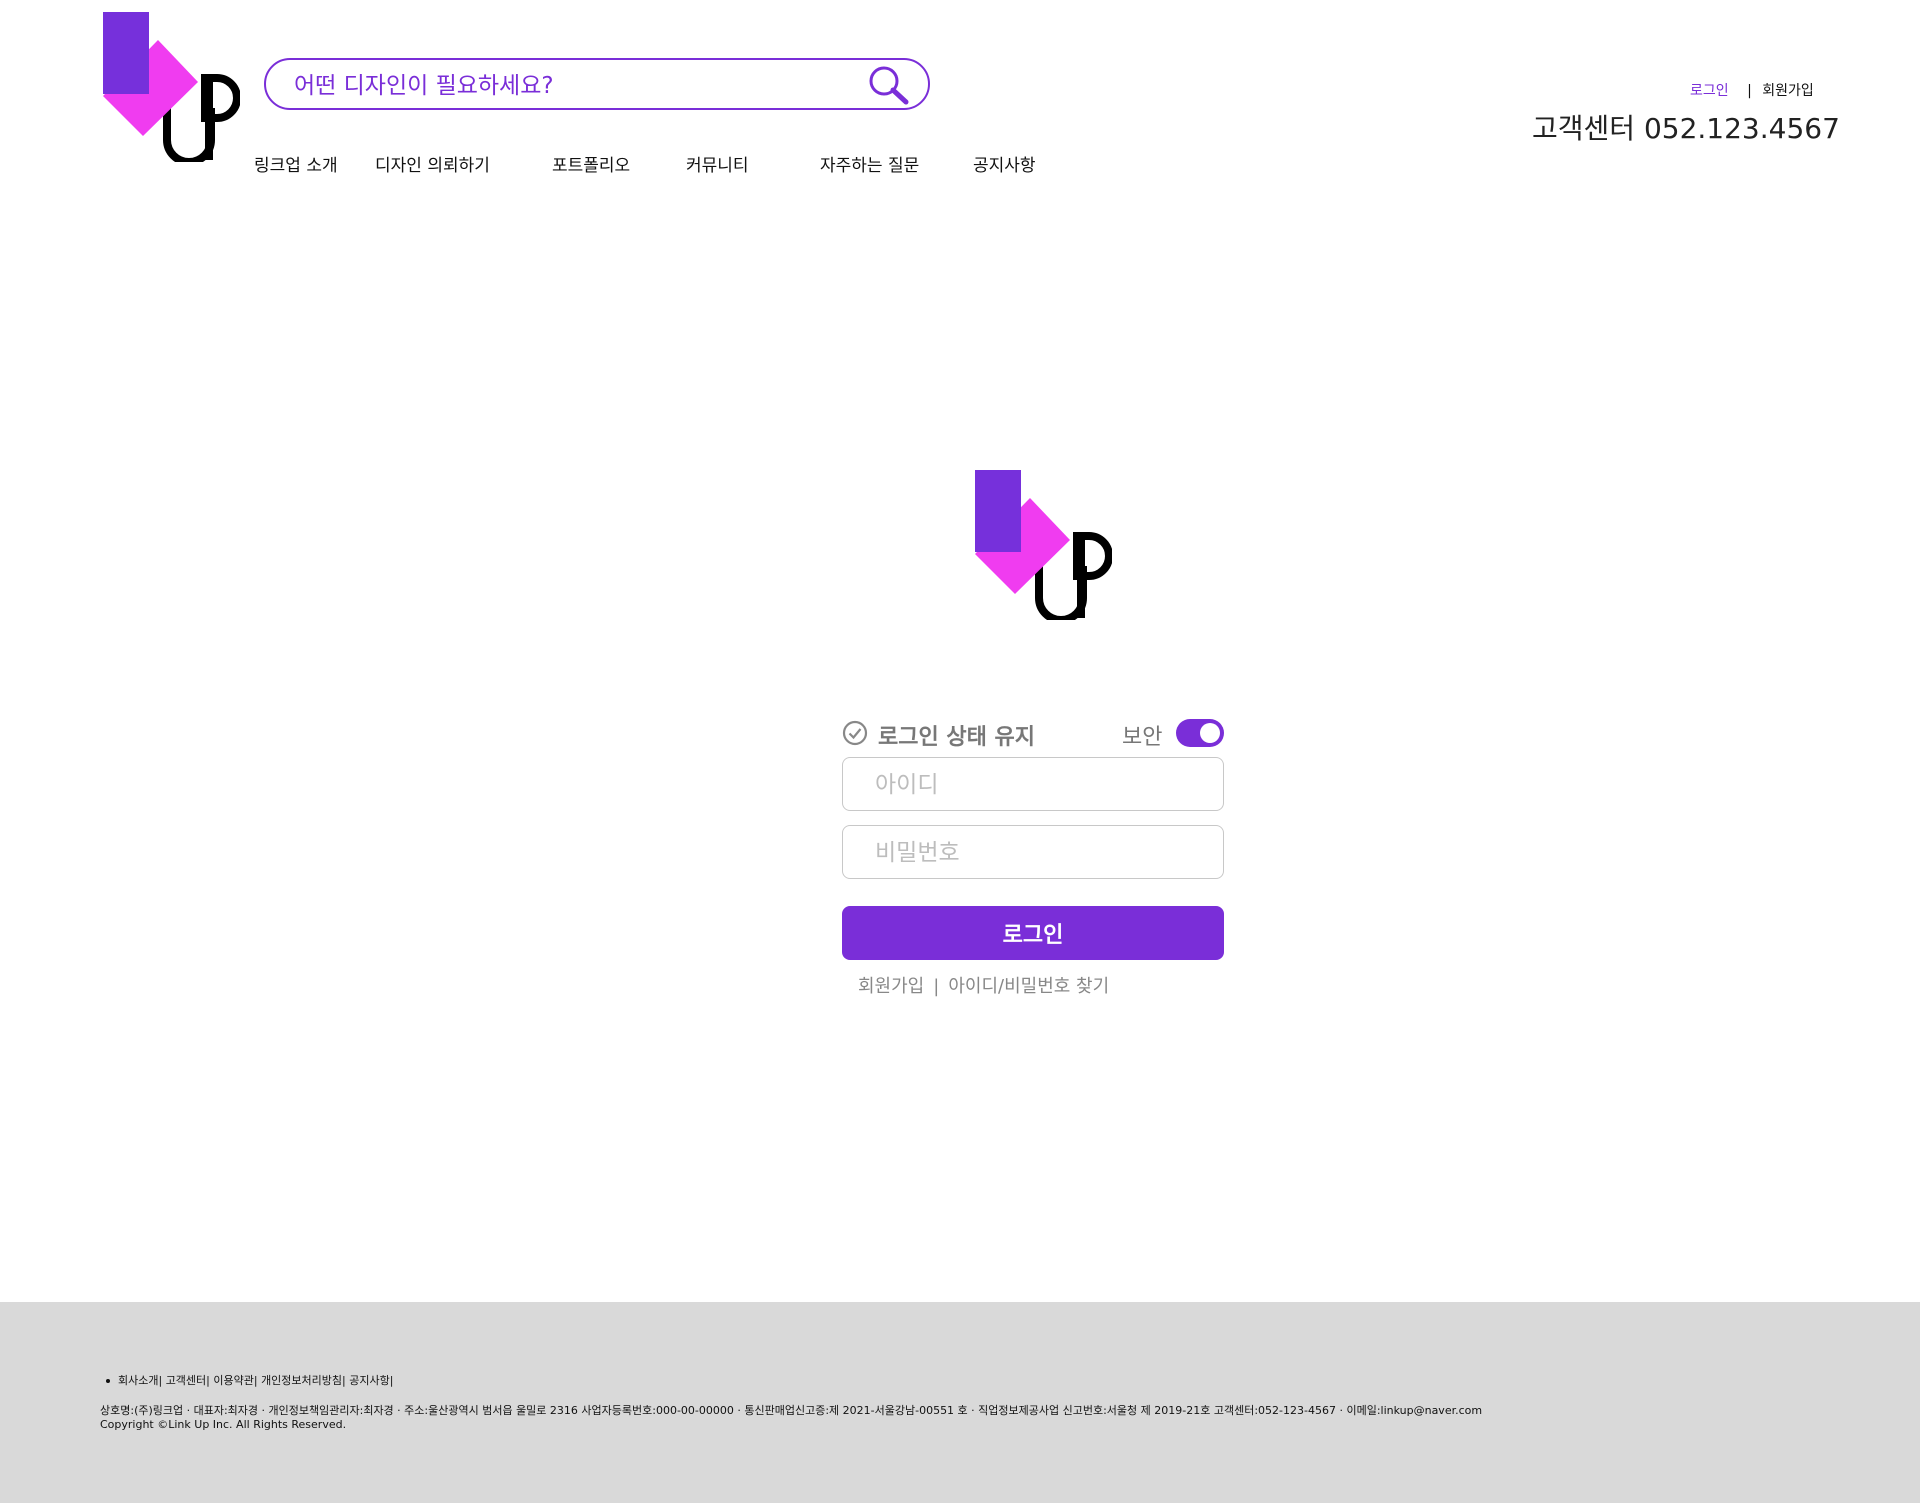 Image resolution: width=1920 pixels, height=1503 pixels. I want to click on check-circle-icon, so click(855, 733).